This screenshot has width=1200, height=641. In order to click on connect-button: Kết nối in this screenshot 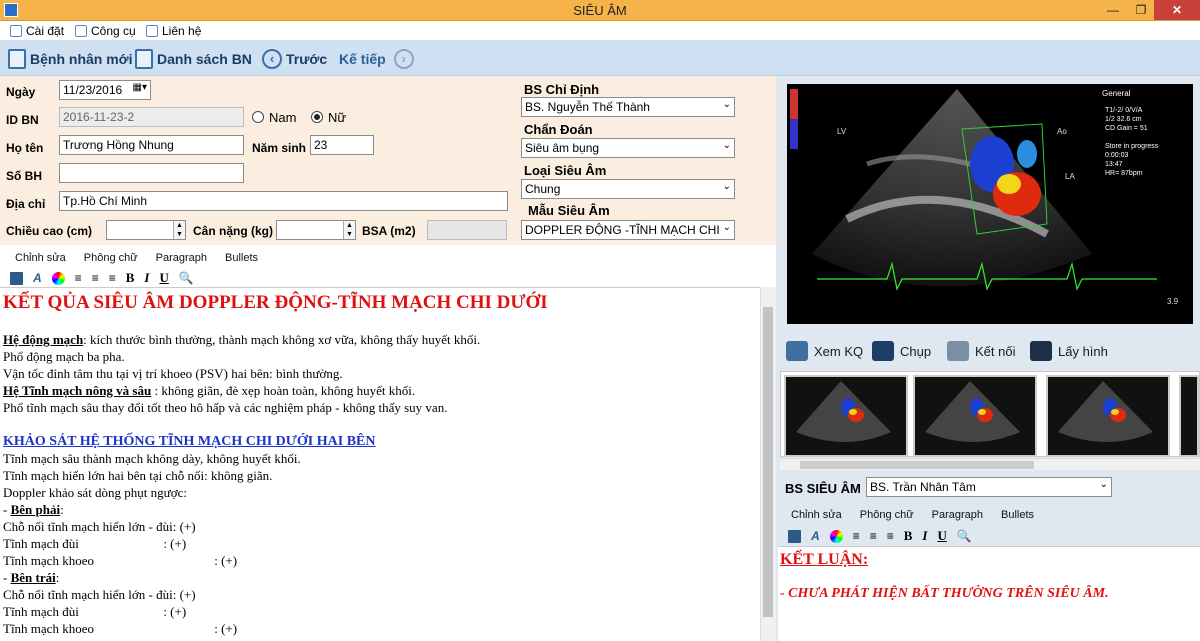, I will do `click(981, 351)`.